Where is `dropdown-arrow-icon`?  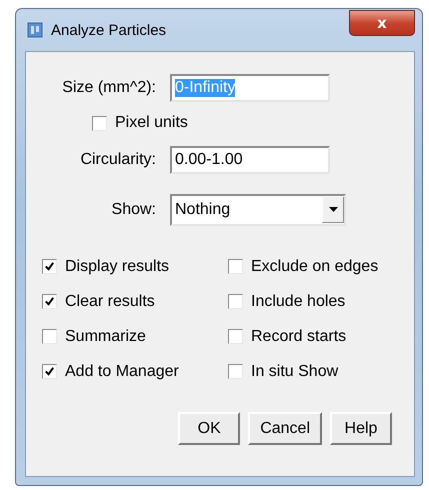 dropdown-arrow-icon is located at coordinates (333, 209).